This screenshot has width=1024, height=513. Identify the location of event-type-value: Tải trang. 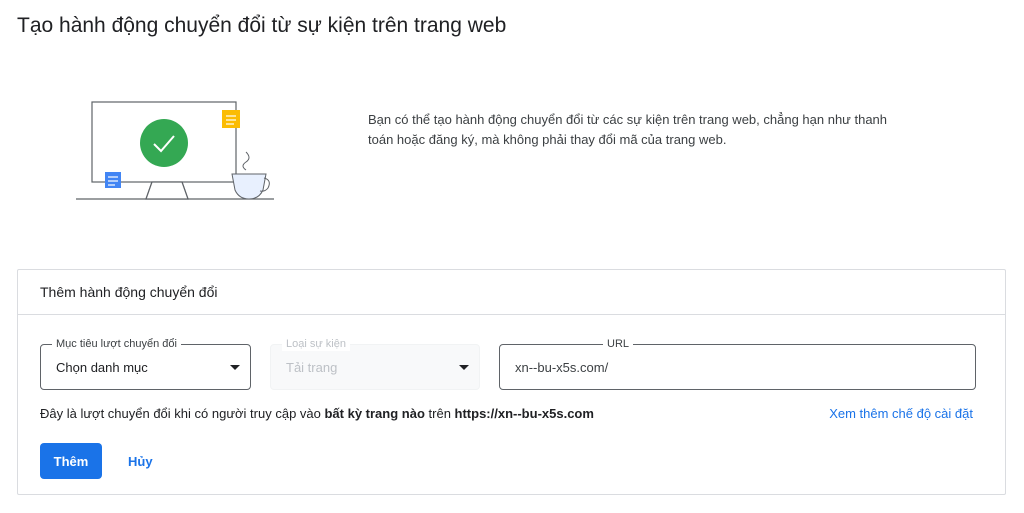
(312, 367).